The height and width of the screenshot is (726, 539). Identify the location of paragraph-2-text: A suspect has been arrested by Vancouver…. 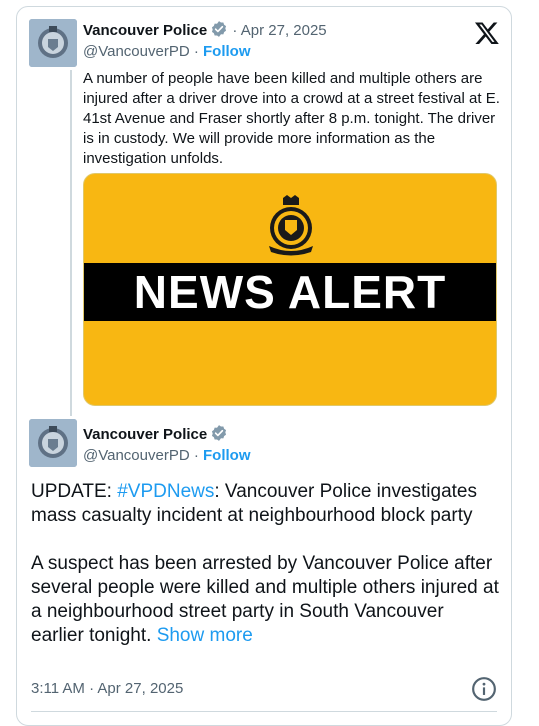
(265, 599).